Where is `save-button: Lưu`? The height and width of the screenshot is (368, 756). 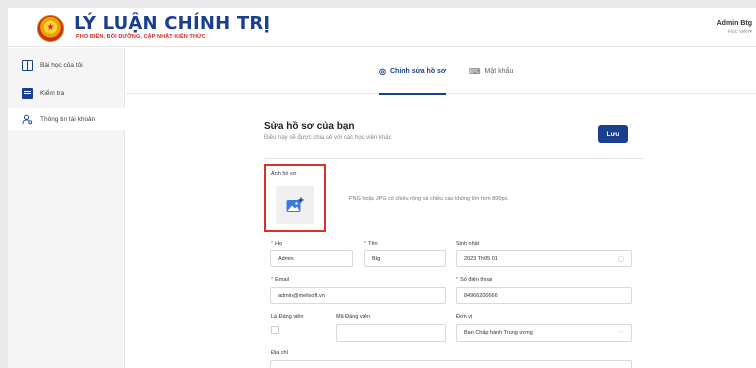
save-button: Lưu is located at coordinates (613, 134).